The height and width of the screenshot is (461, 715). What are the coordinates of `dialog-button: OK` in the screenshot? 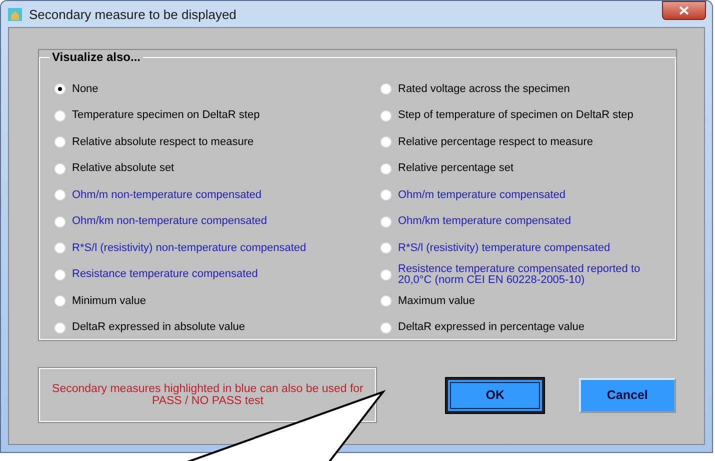 It's located at (495, 395).